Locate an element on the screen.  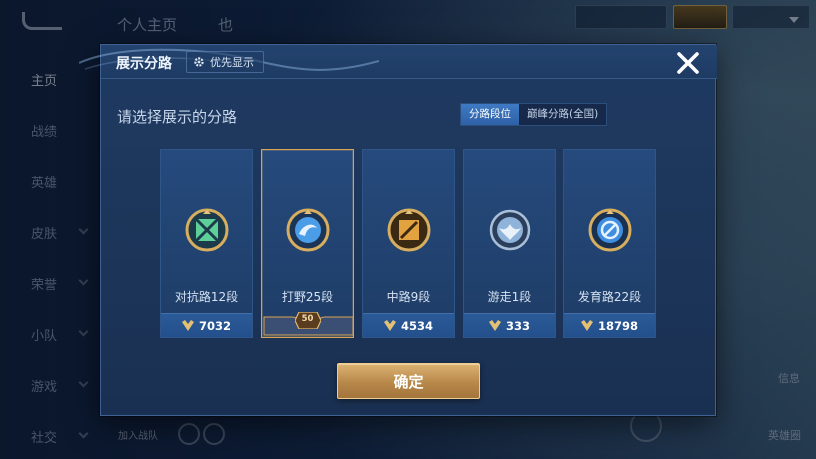
lane-card-mid: 中路9段 4534 is located at coordinates (408, 243).